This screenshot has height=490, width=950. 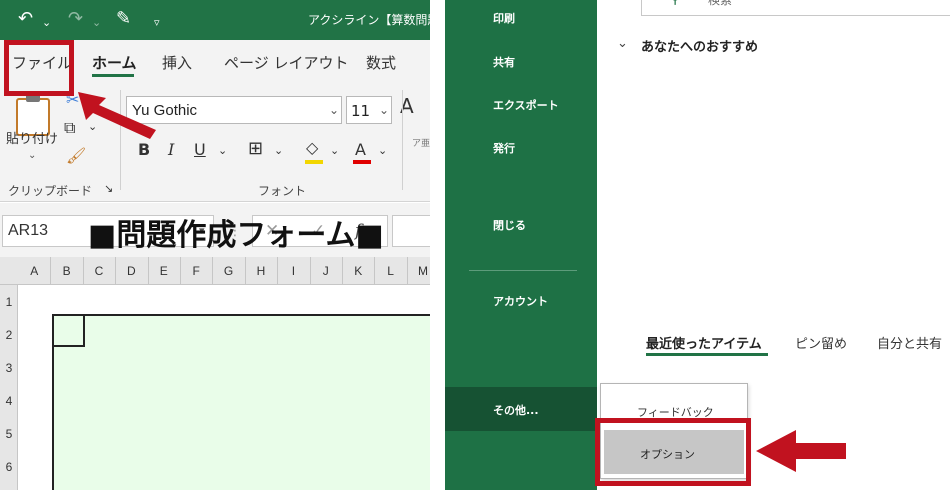 I want to click on nav-item-publish: 発行, so click(x=504, y=148).